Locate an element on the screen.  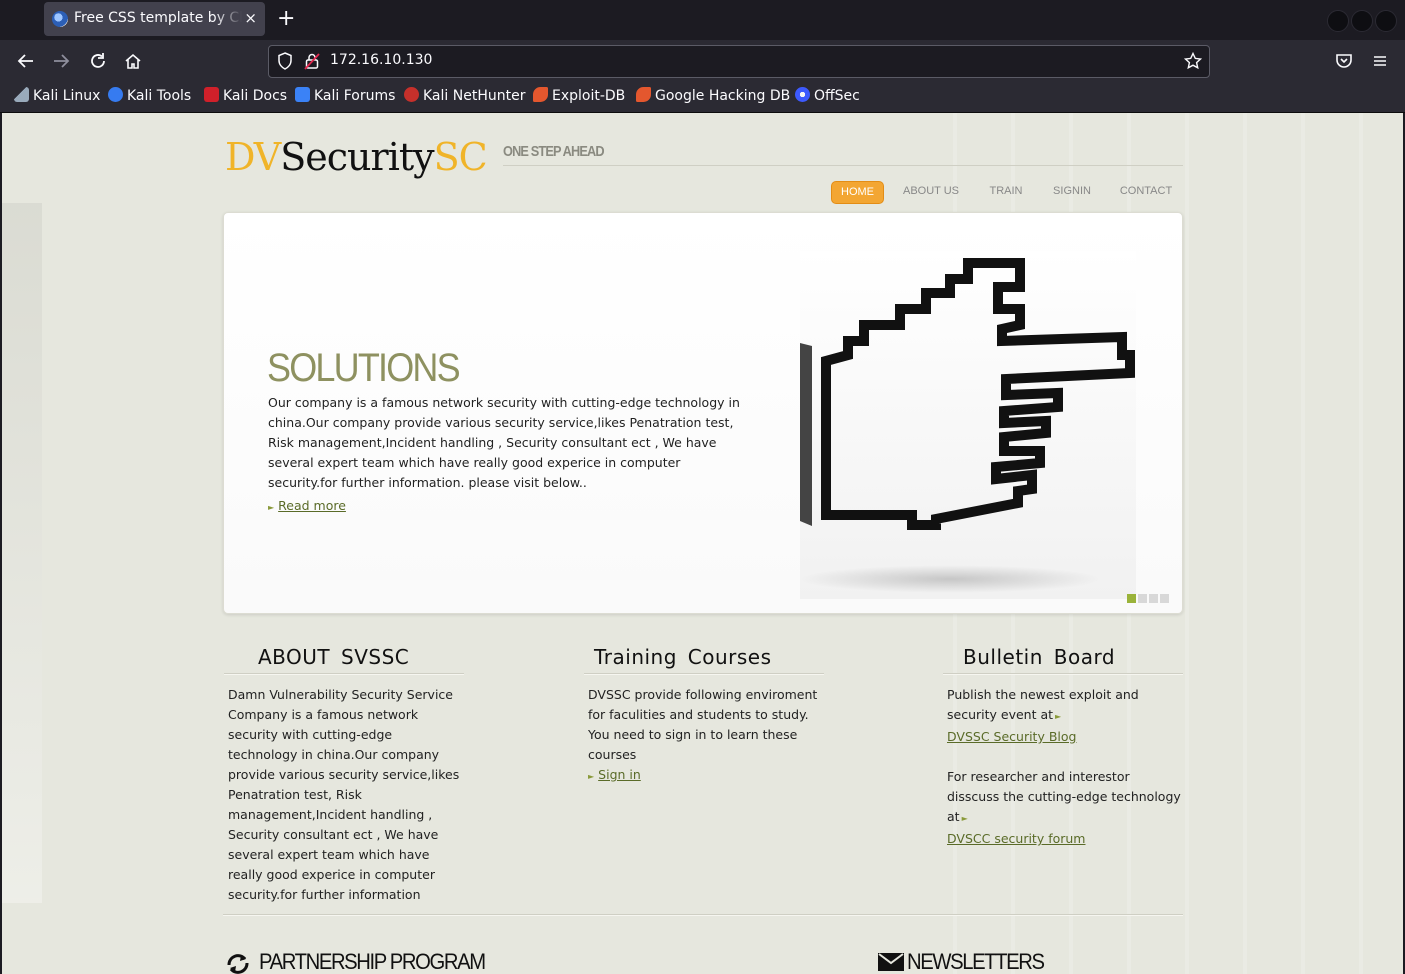
bookmark-offsec: OffSec is located at coordinates (827, 95).